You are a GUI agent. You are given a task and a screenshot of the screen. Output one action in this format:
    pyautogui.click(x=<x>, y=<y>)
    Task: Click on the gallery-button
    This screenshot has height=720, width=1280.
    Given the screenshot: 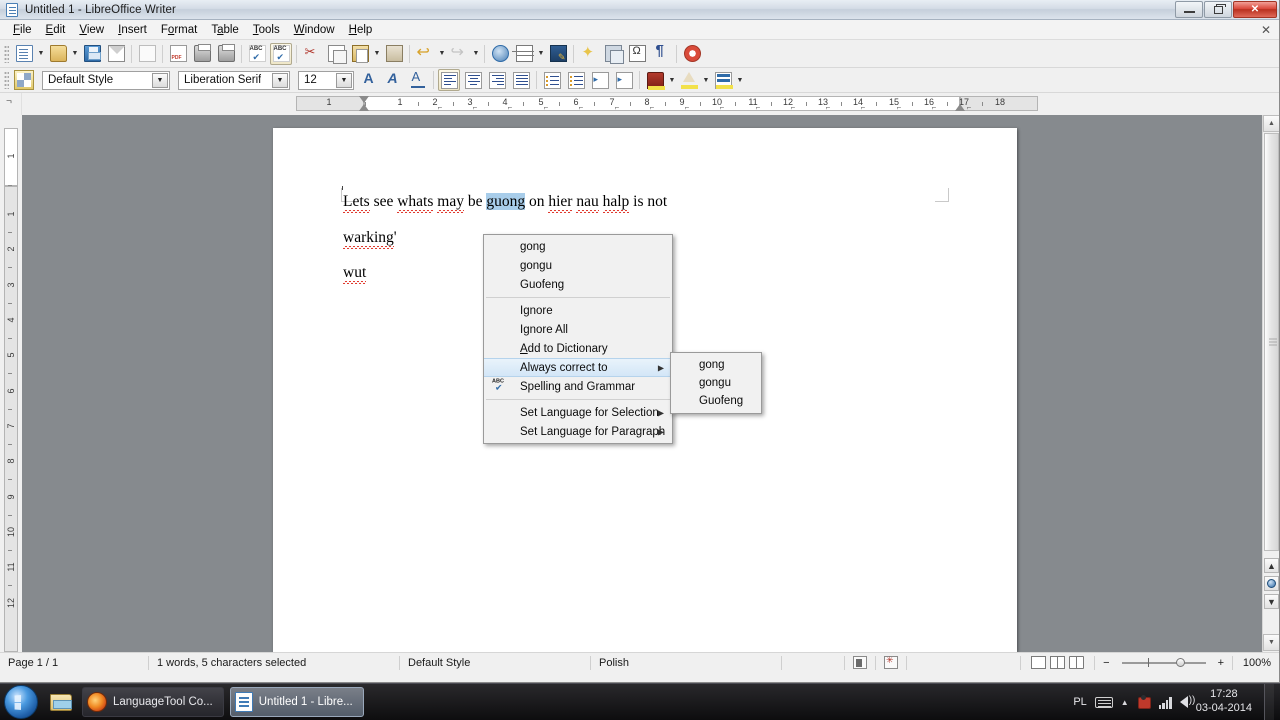 What is the action you would take?
    pyautogui.click(x=613, y=54)
    